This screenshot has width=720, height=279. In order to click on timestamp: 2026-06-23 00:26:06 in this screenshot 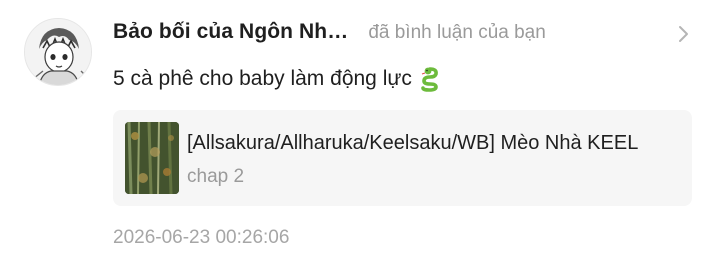, I will do `click(201, 237)`.